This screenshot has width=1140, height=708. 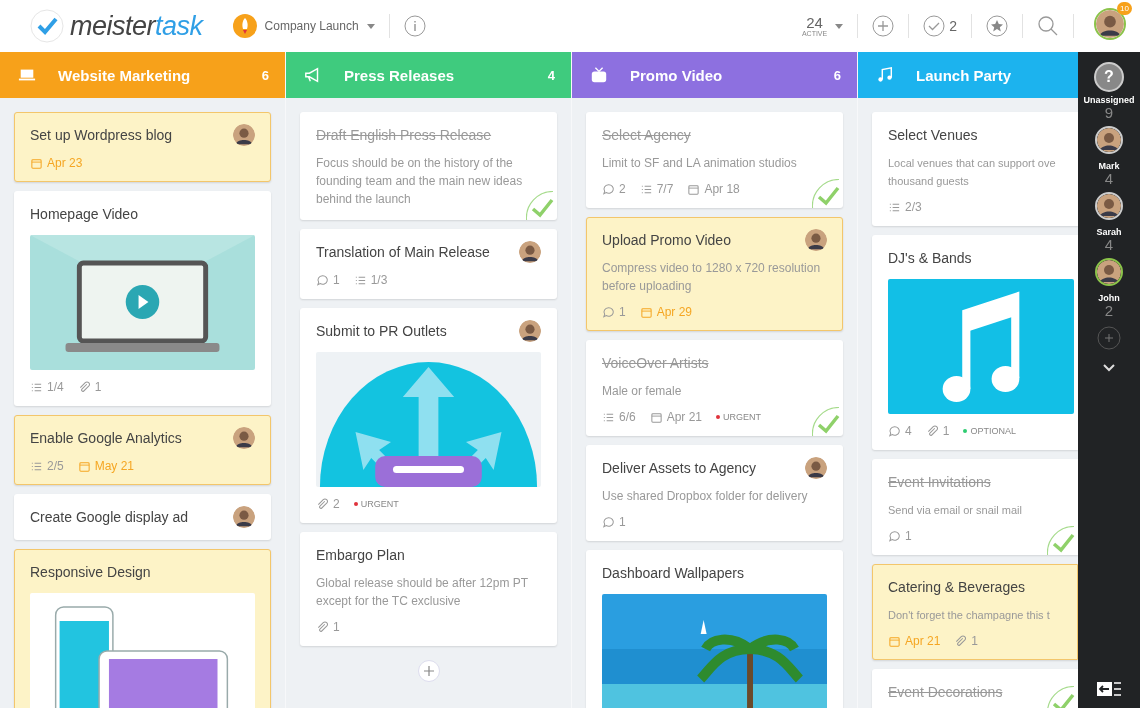 I want to click on task-card: Dashboard Wallpapers, so click(x=714, y=629).